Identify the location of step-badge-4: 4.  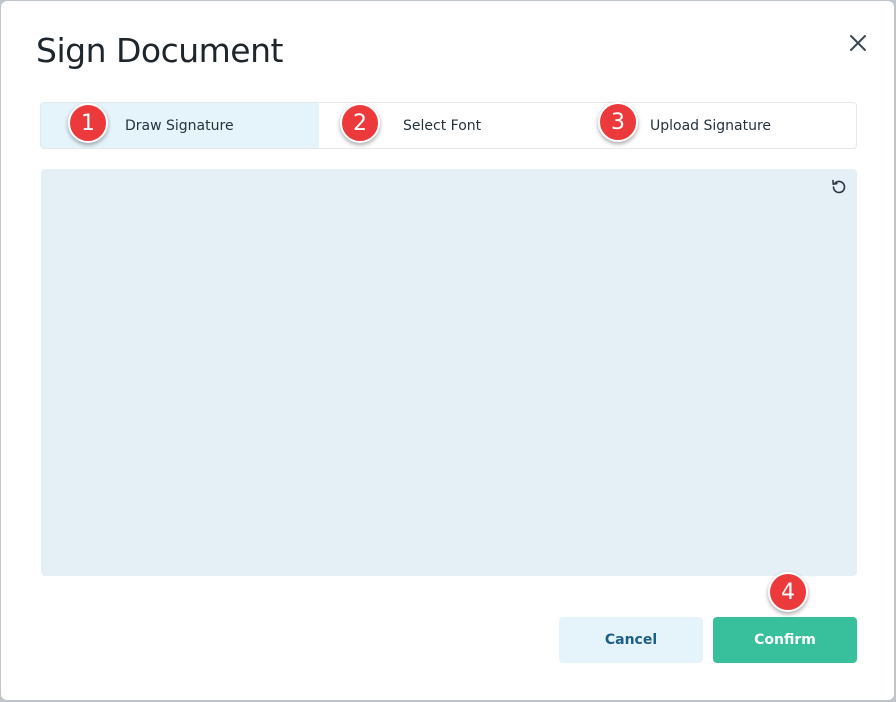
(788, 592).